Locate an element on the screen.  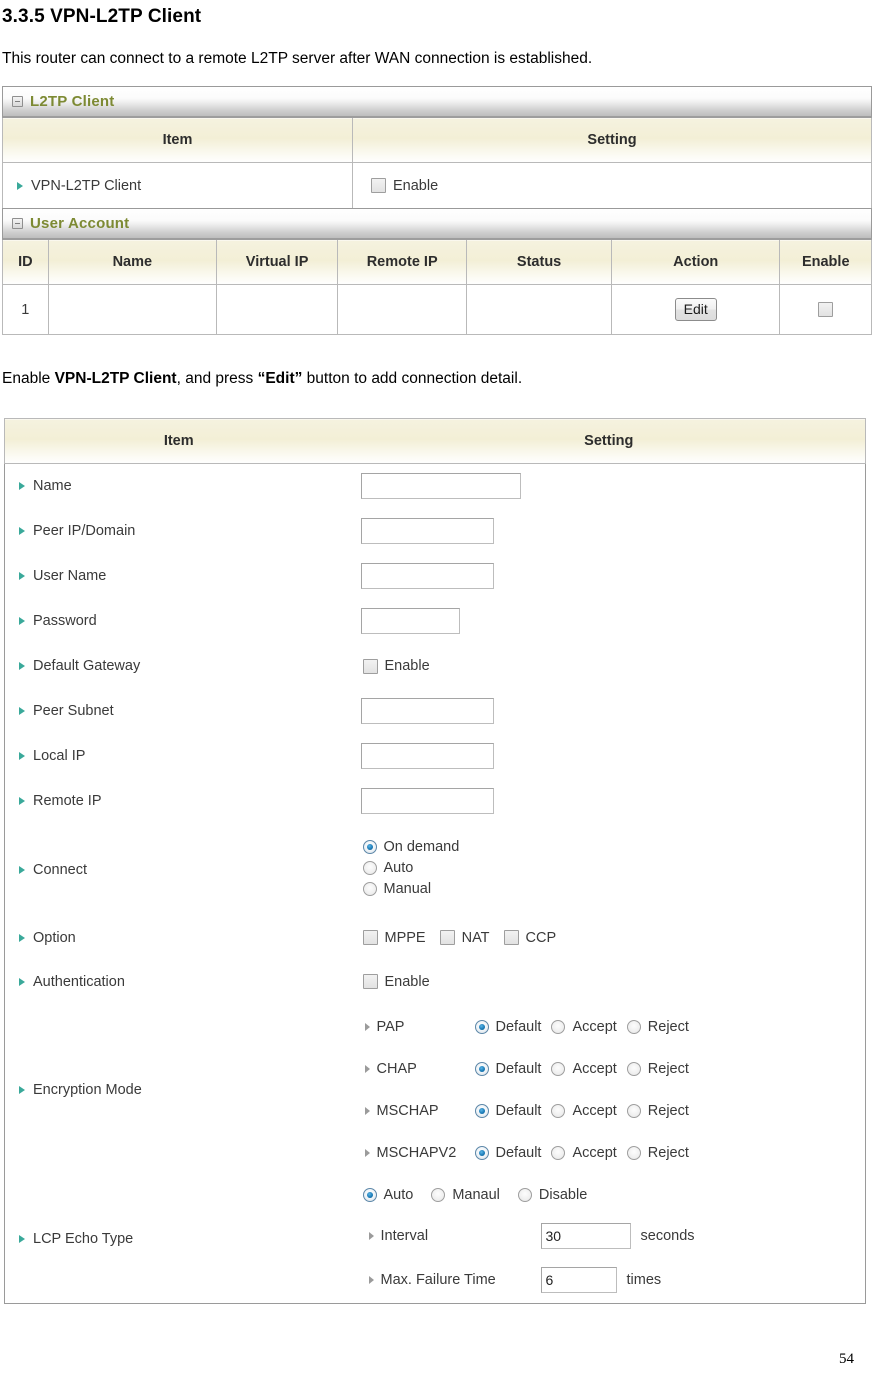
connect-option-manual: Manual is located at coordinates (614, 889).